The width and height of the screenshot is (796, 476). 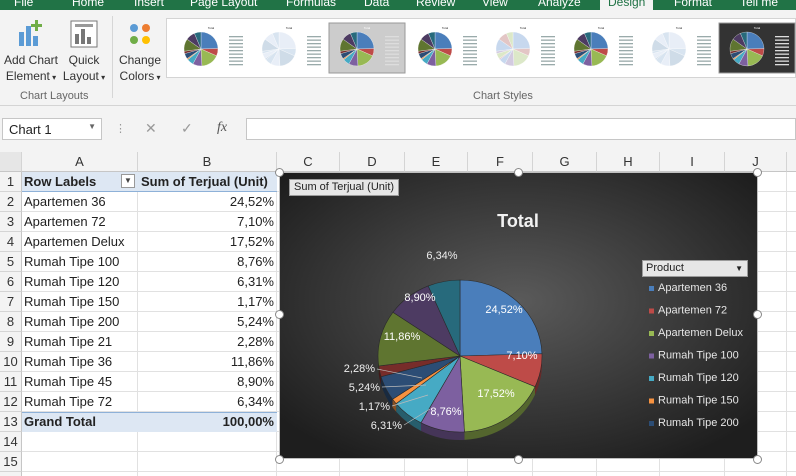 What do you see at coordinates (692, 288) in the screenshot?
I see `legend-entry: Apartemen 36` at bounding box center [692, 288].